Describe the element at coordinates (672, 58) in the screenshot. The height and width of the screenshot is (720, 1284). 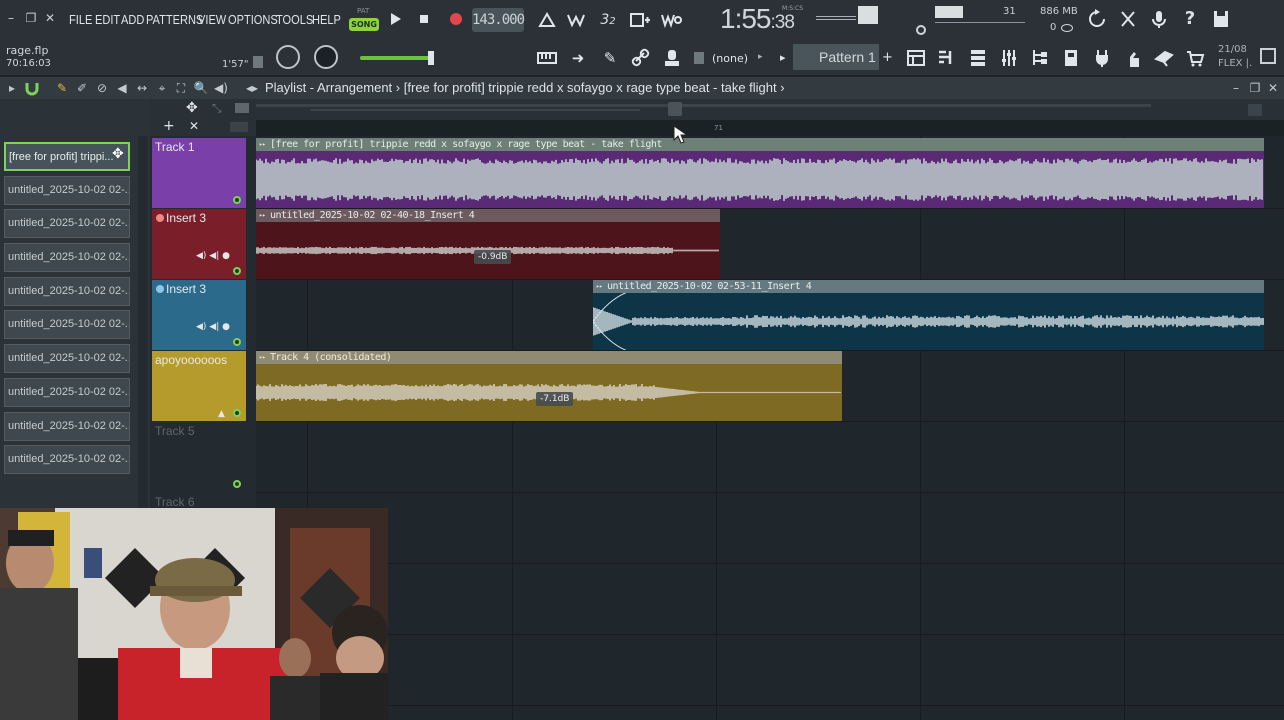
I see `stamp-icon` at that location.